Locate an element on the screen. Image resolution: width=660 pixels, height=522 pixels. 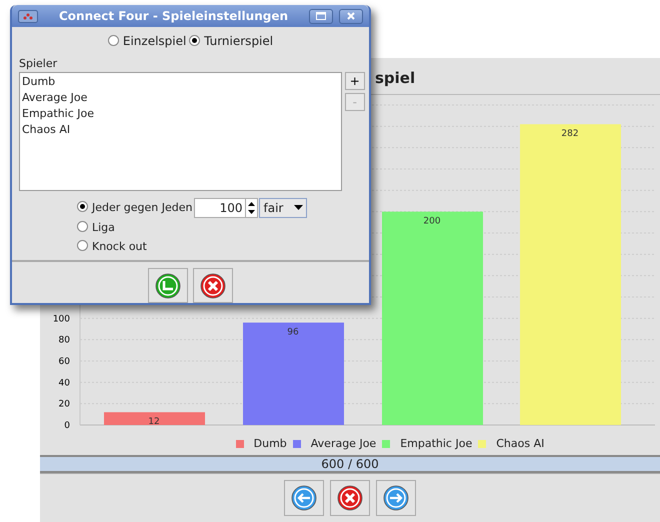
radio-option: Jeder gegen Jeden is located at coordinates (134, 208).